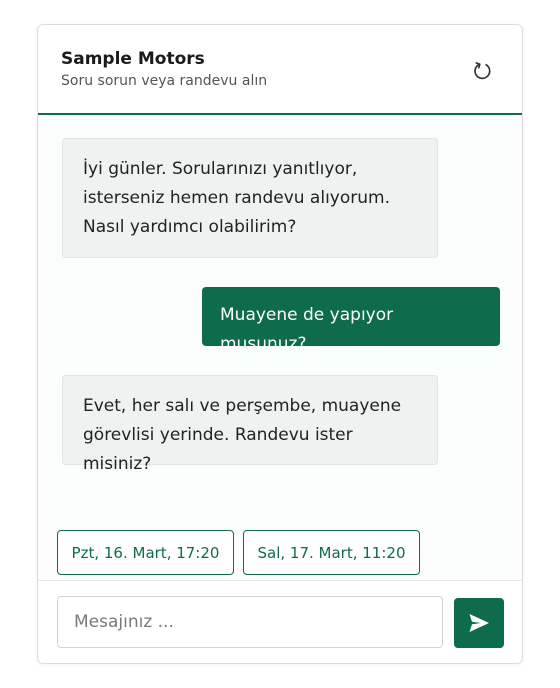 The height and width of the screenshot is (688, 560). What do you see at coordinates (164, 81) in the screenshot?
I see `chat-subtitle: Soru sorun veya randevu alın` at bounding box center [164, 81].